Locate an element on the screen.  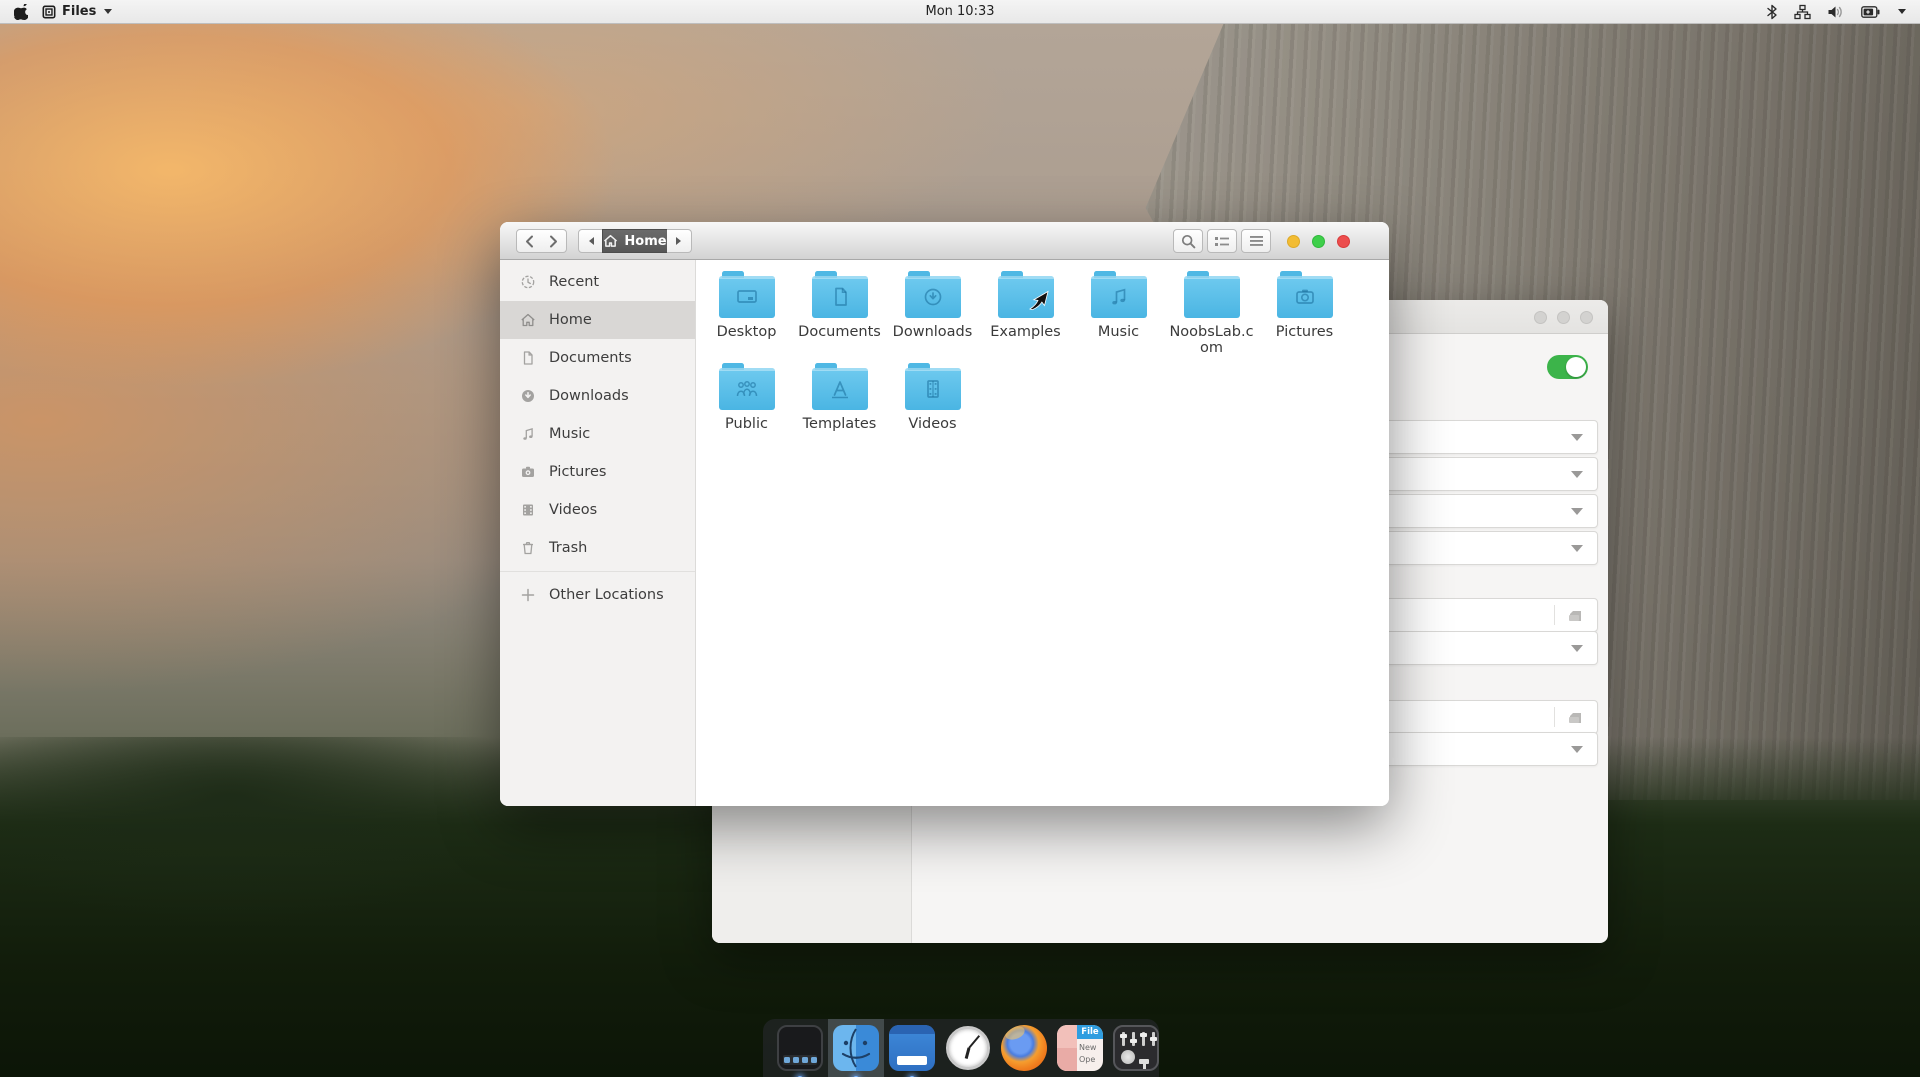
battery-icon is located at coordinates (1870, 11).